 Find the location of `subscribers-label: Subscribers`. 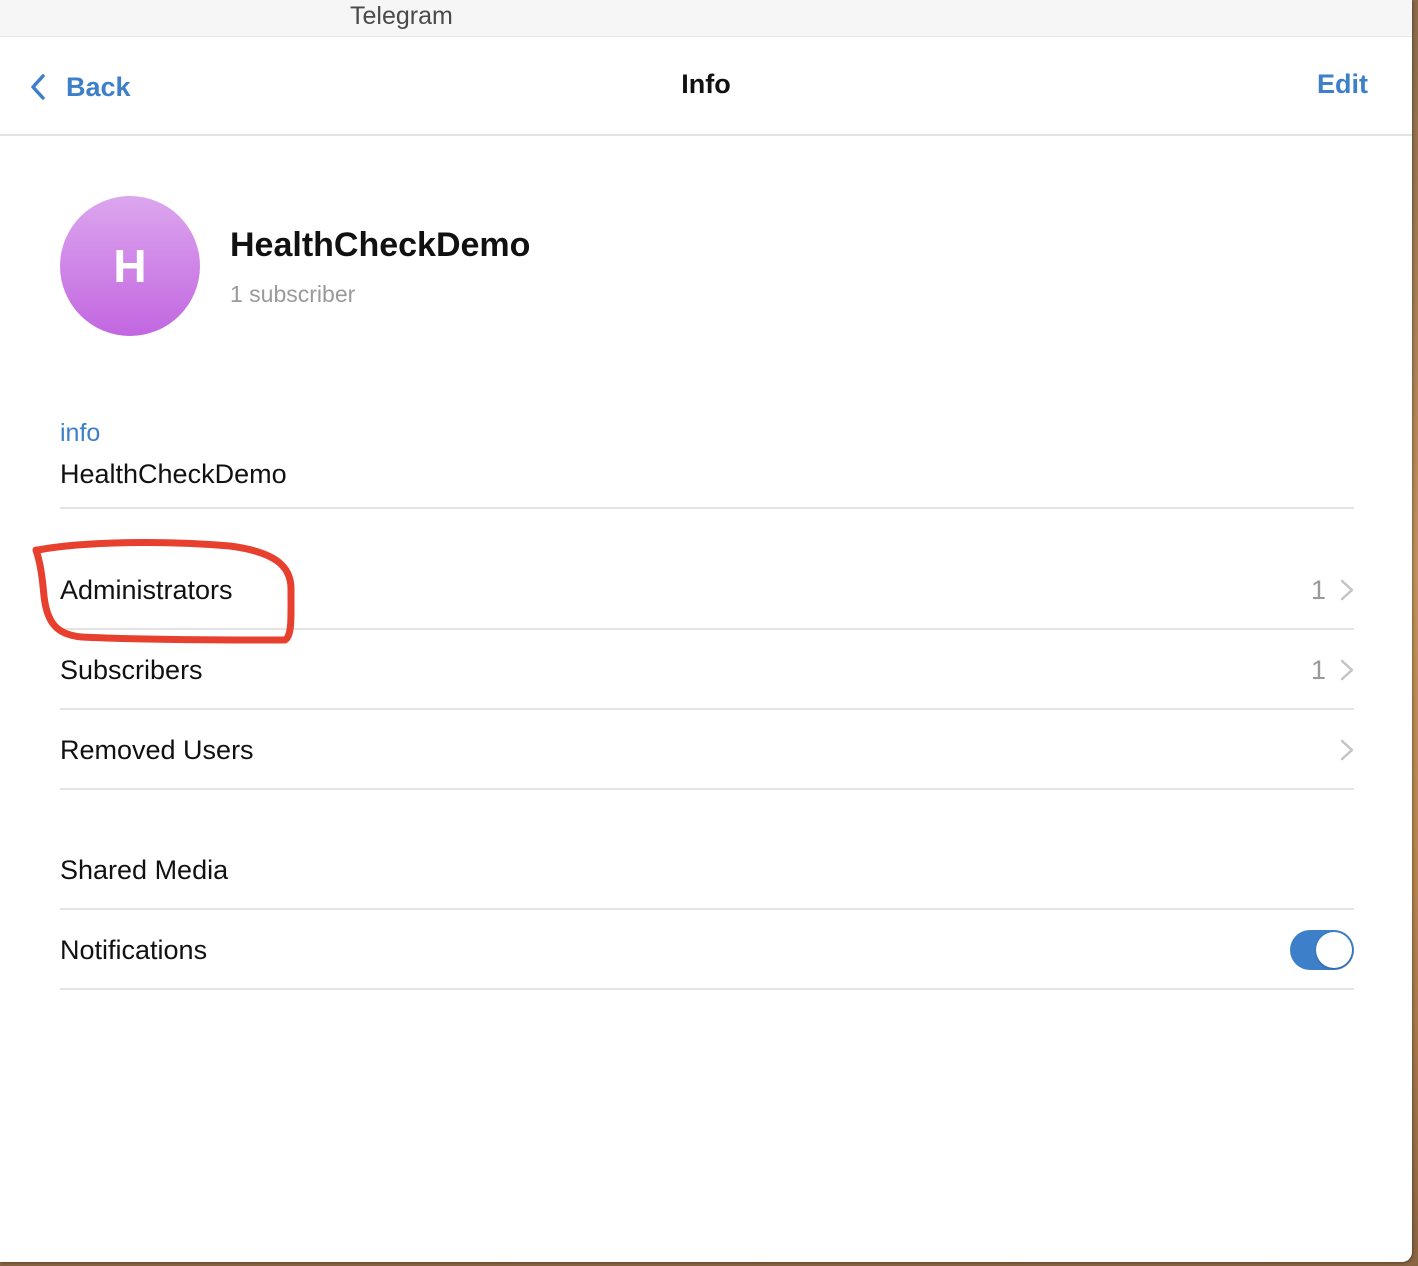

subscribers-label: Subscribers is located at coordinates (131, 670).